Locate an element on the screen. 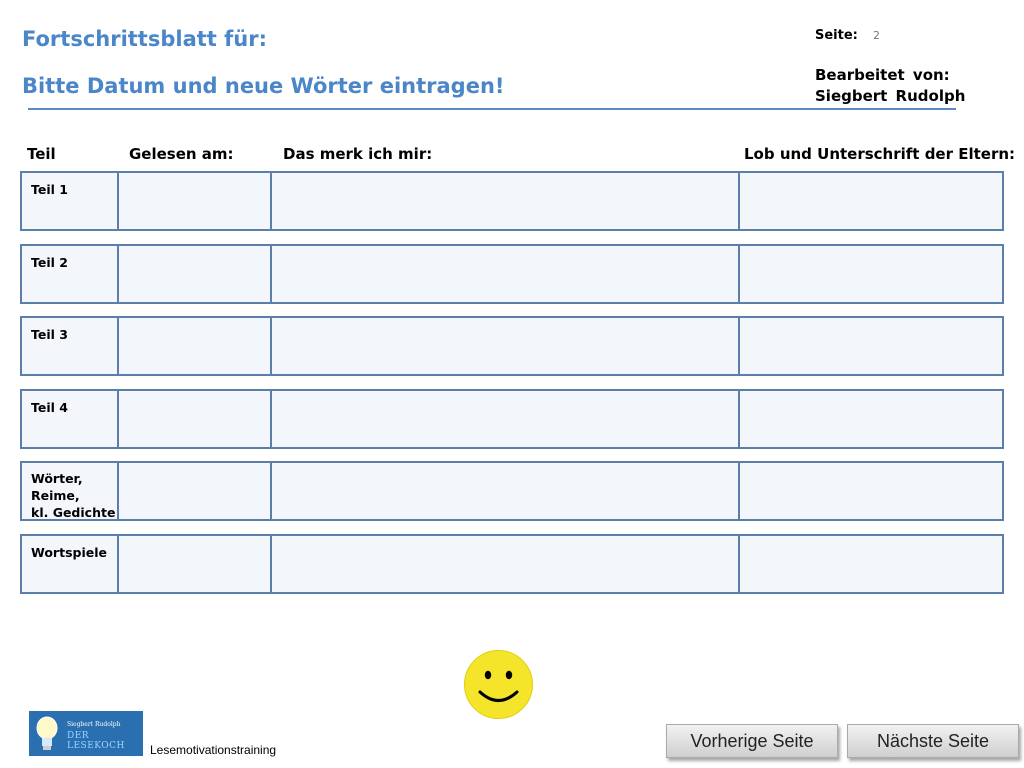 This screenshot has height=768, width=1024. lightbulb-icon is located at coordinates (47, 733).